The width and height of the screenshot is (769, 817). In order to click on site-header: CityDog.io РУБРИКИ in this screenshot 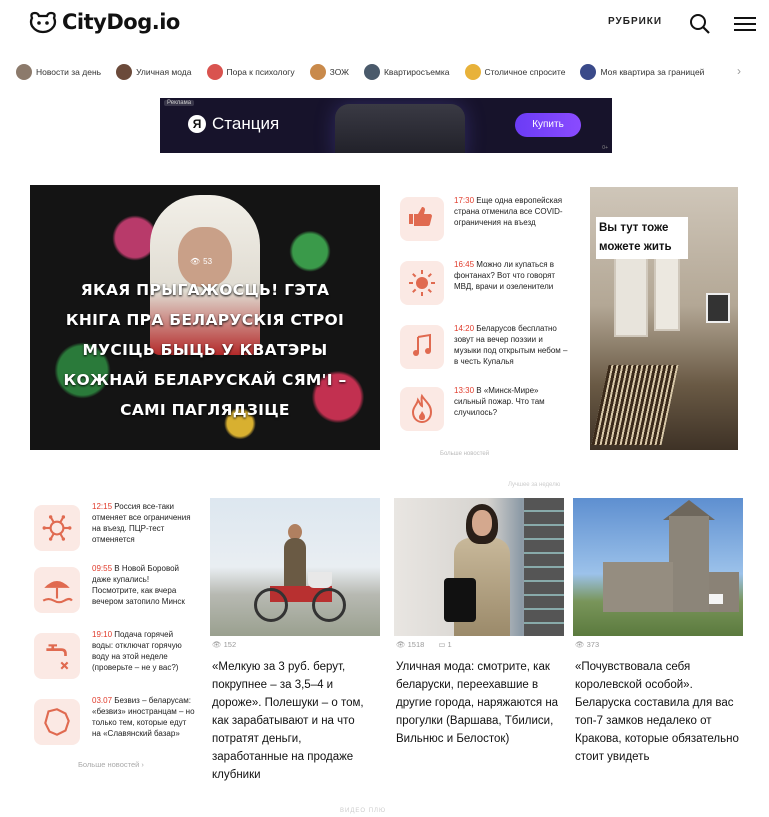, I will do `click(385, 26)`.